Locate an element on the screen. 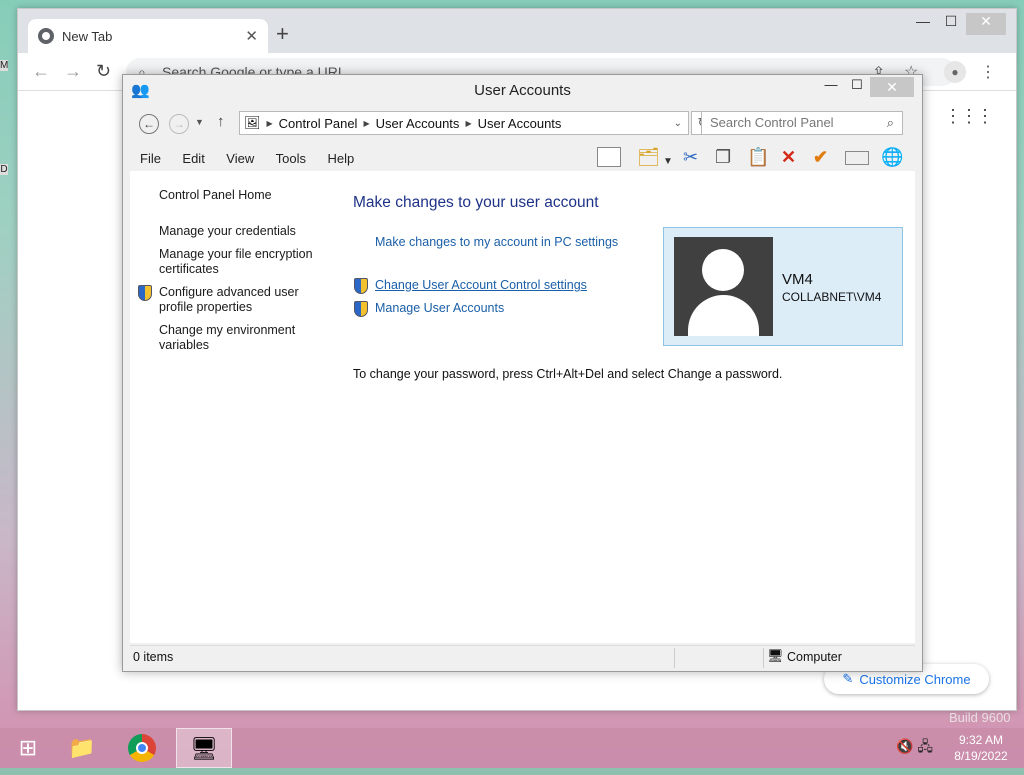 The width and height of the screenshot is (1024, 775). status-location: Computer is located at coordinates (814, 657).